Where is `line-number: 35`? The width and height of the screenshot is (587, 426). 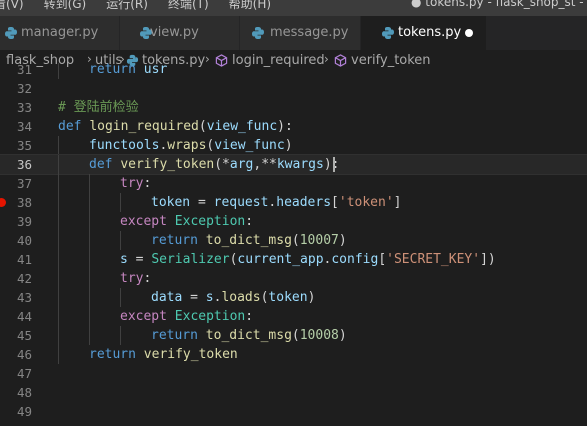 line-number: 35 is located at coordinates (16, 145).